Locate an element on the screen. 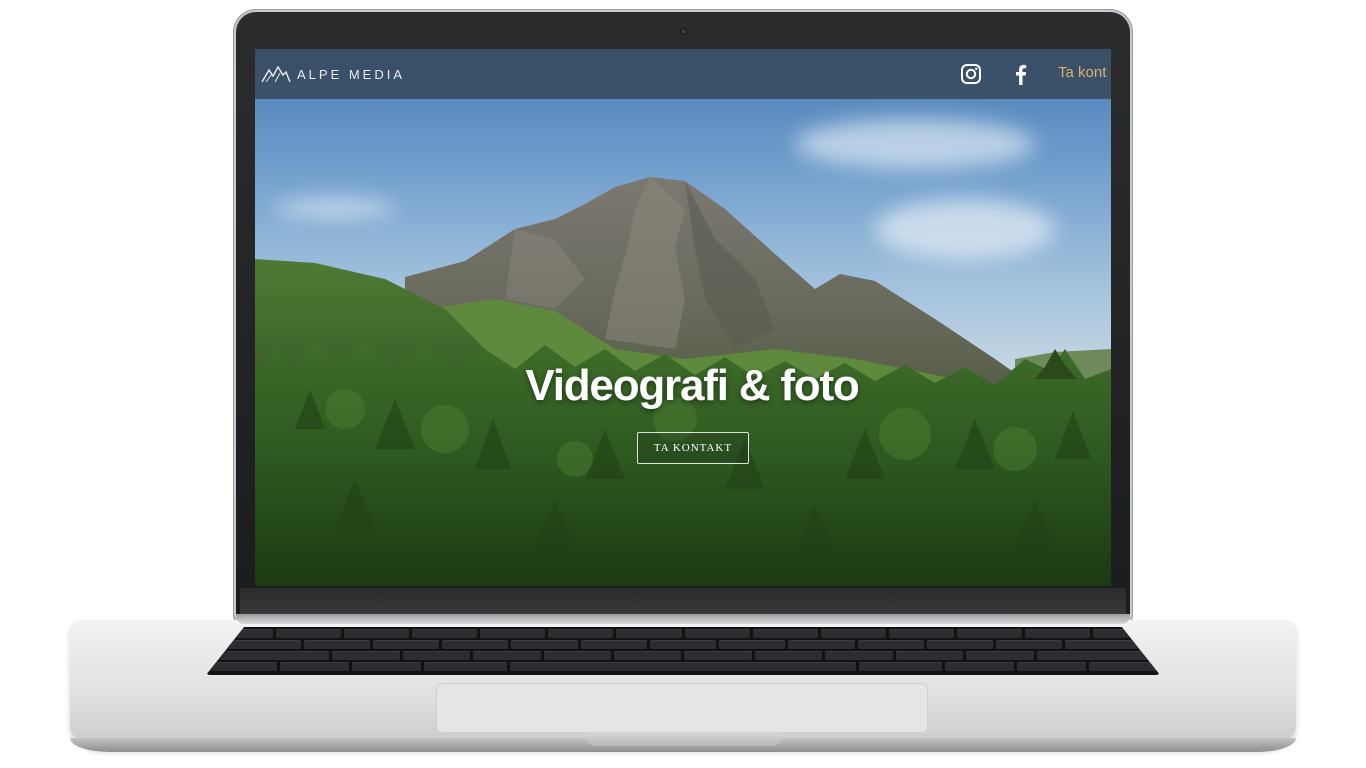 The image size is (1366, 768). trackpad is located at coordinates (682, 708).